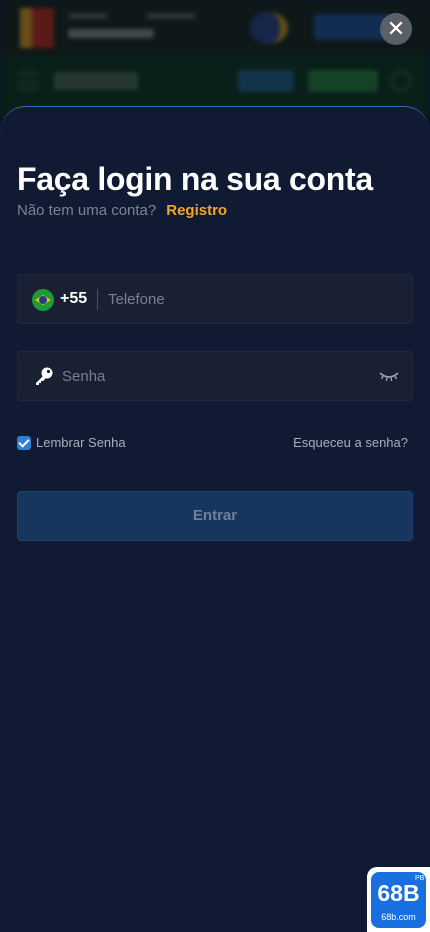 This screenshot has height=932, width=430. I want to click on password-field, so click(215, 376).